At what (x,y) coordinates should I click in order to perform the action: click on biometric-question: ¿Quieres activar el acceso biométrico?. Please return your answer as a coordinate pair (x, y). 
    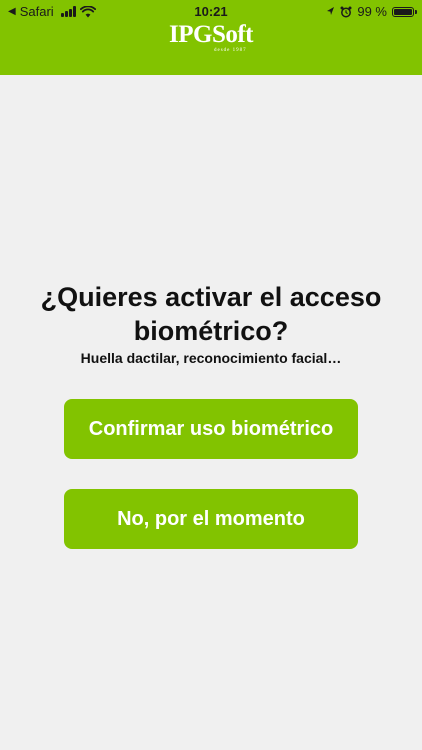
    Looking at the image, I should click on (211, 314).